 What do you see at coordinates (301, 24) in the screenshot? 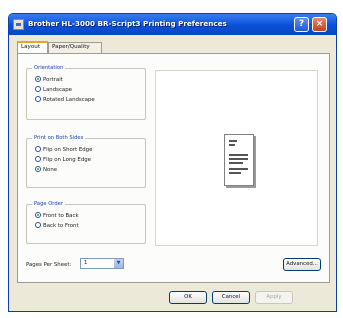
I see `help-button: ?` at bounding box center [301, 24].